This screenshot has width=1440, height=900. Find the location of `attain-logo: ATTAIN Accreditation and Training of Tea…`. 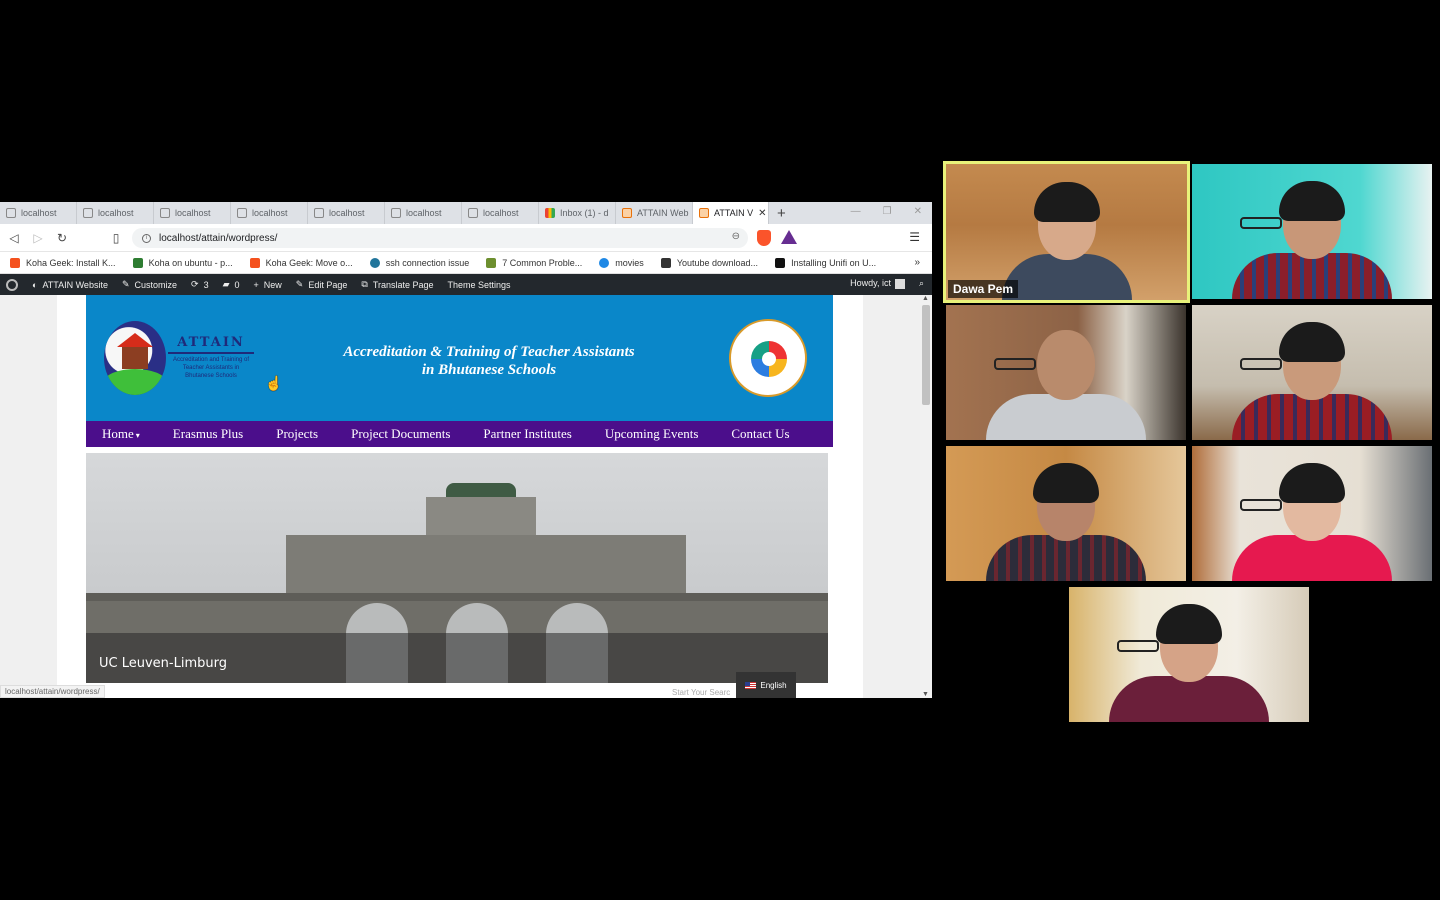

attain-logo: ATTAIN Accreditation and Training of Tea… is located at coordinates (179, 358).